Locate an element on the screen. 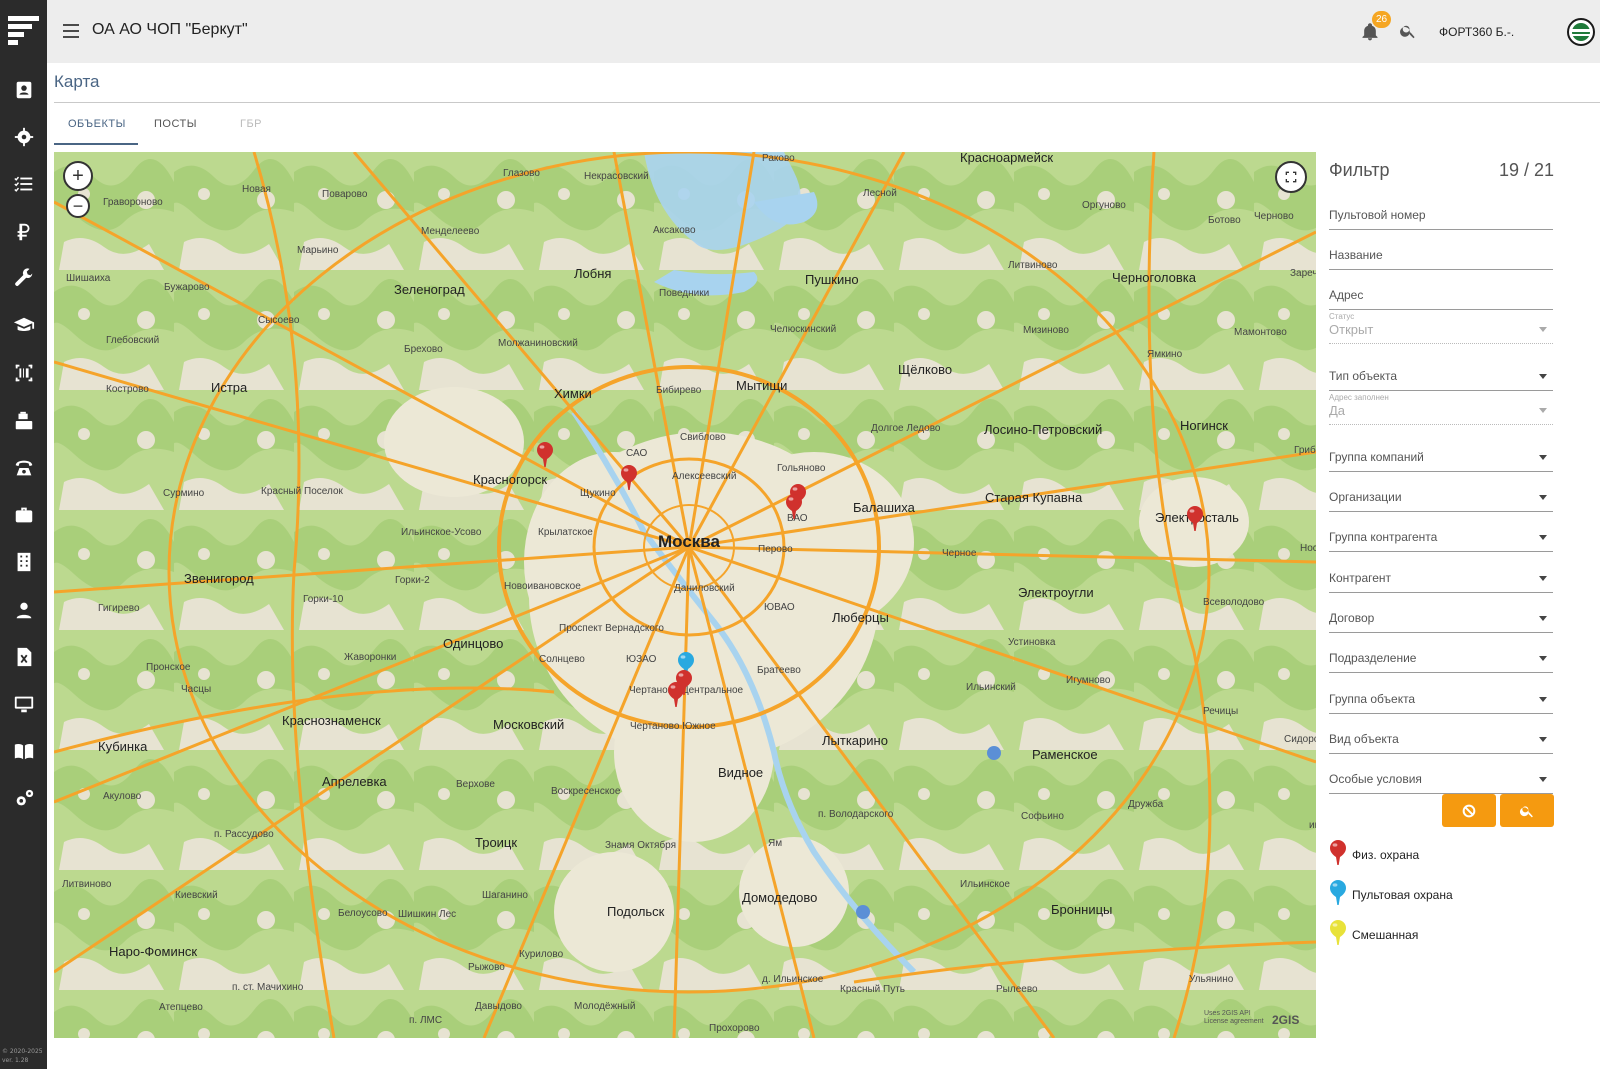 This screenshot has width=1600, height=1069. map-city-label: Одинцово is located at coordinates (473, 643).